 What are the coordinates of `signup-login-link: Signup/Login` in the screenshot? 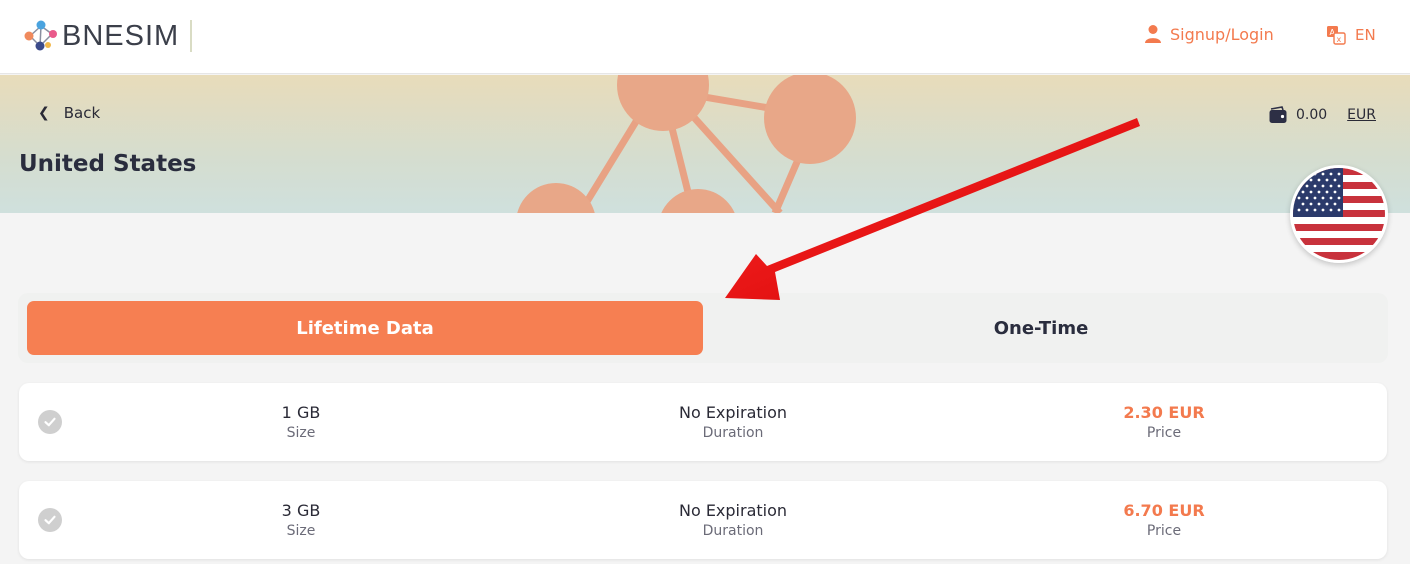 It's located at (1209, 34).